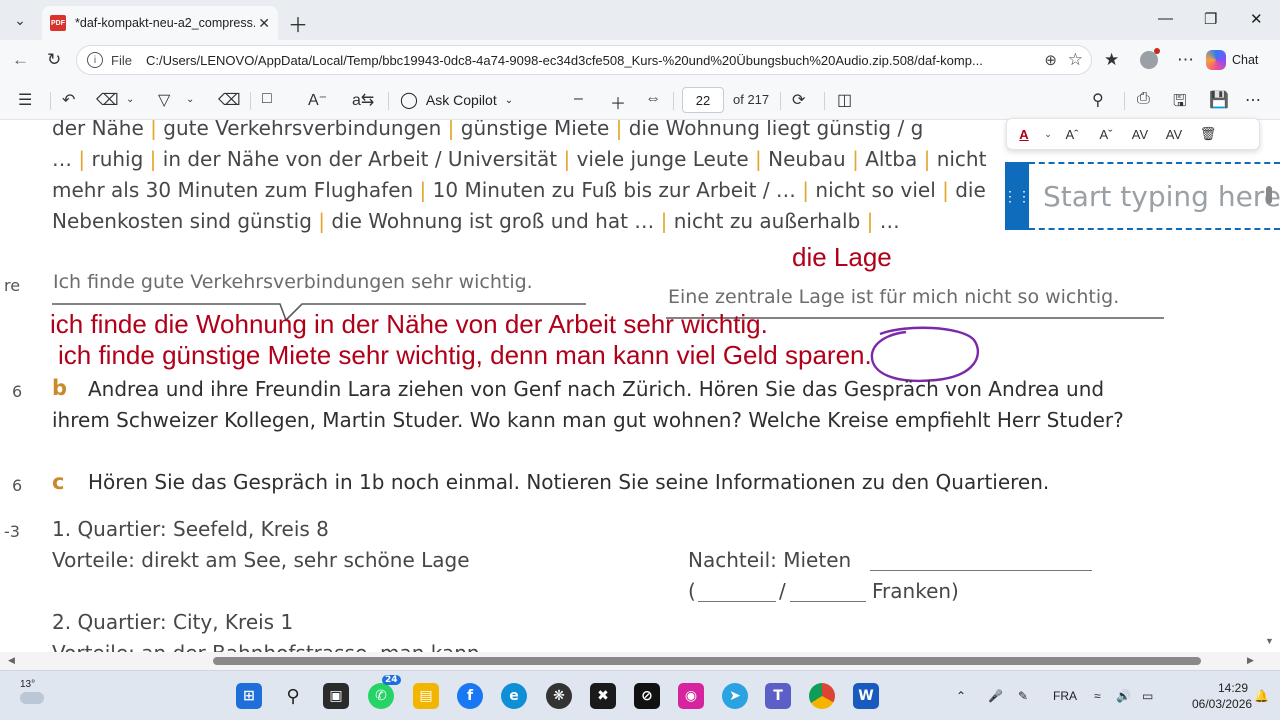 This screenshot has width=1280, height=720. Describe the element at coordinates (317, 100) in the screenshot. I see `read-aloud-icon: A⁻` at that location.